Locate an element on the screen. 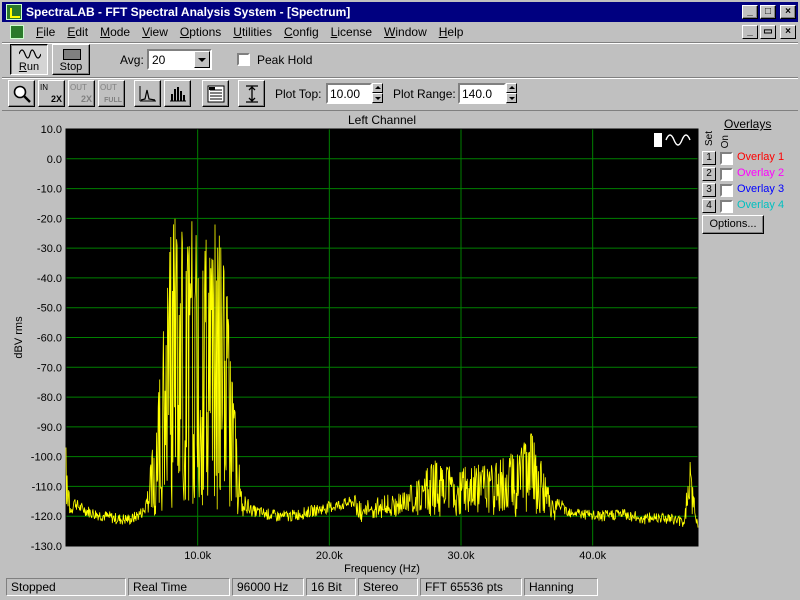 The height and width of the screenshot is (600, 800). line-plot-button is located at coordinates (147, 93).